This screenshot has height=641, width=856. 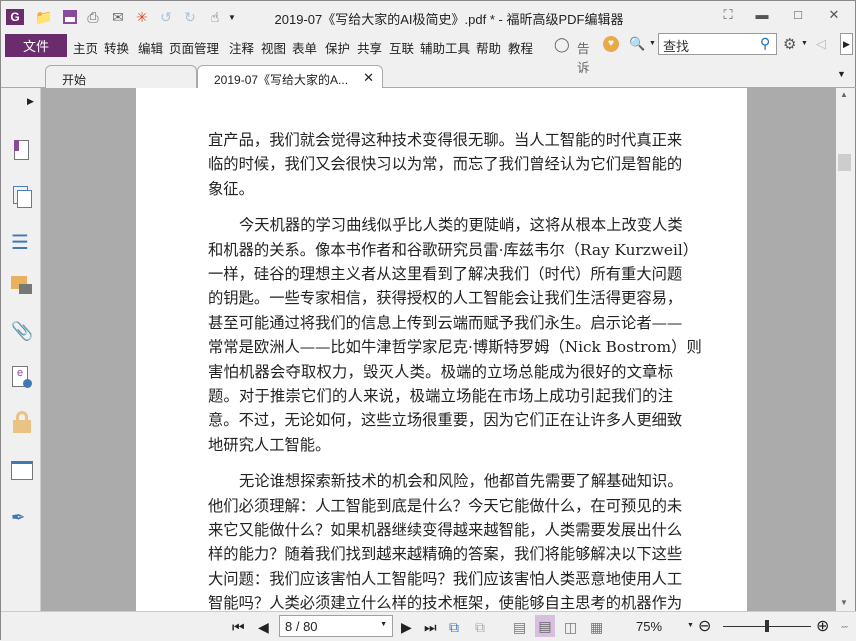 What do you see at coordinates (74, 80) in the screenshot?
I see `tab-label: 开始` at bounding box center [74, 80].